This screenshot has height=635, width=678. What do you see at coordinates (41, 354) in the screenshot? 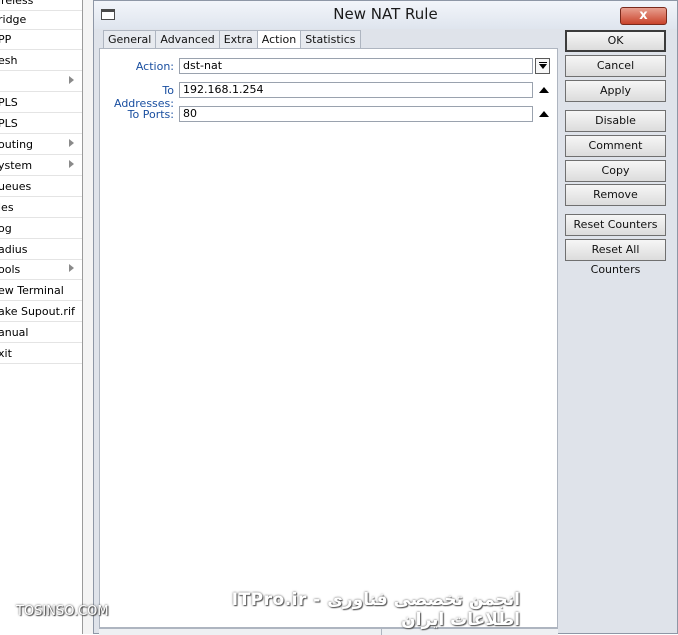
I see `sidebar-item-exit: xit` at bounding box center [41, 354].